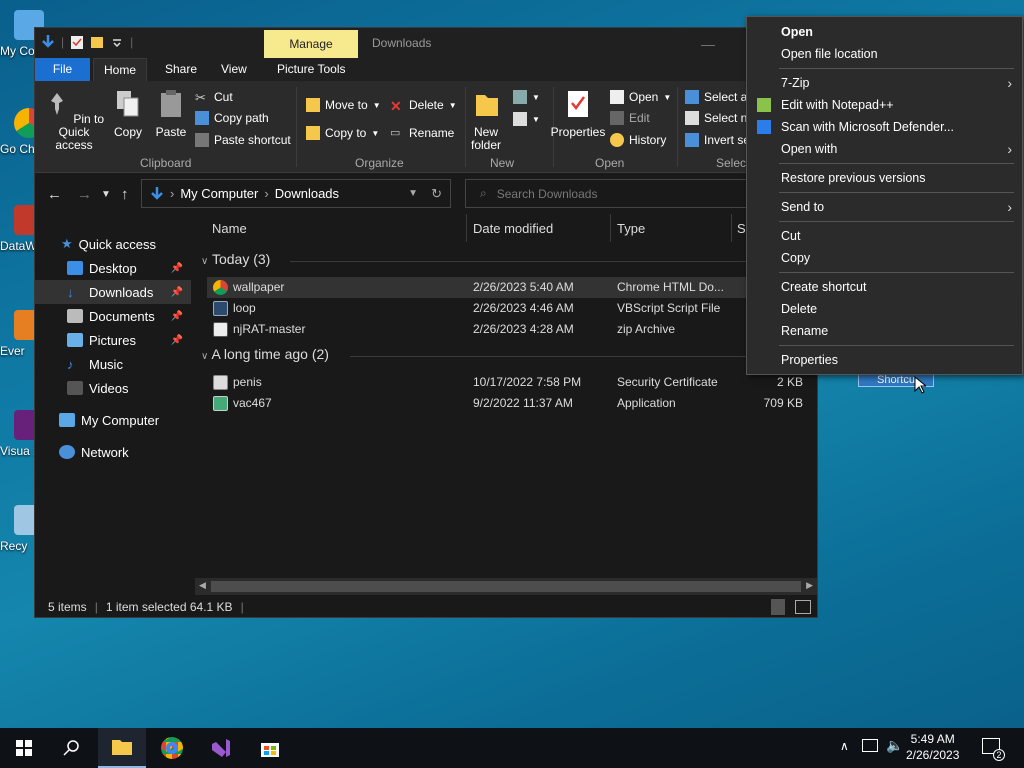 This screenshot has height=768, width=1024. Describe the element at coordinates (803, 607) in the screenshot. I see `large-icons-view-icon` at that location.